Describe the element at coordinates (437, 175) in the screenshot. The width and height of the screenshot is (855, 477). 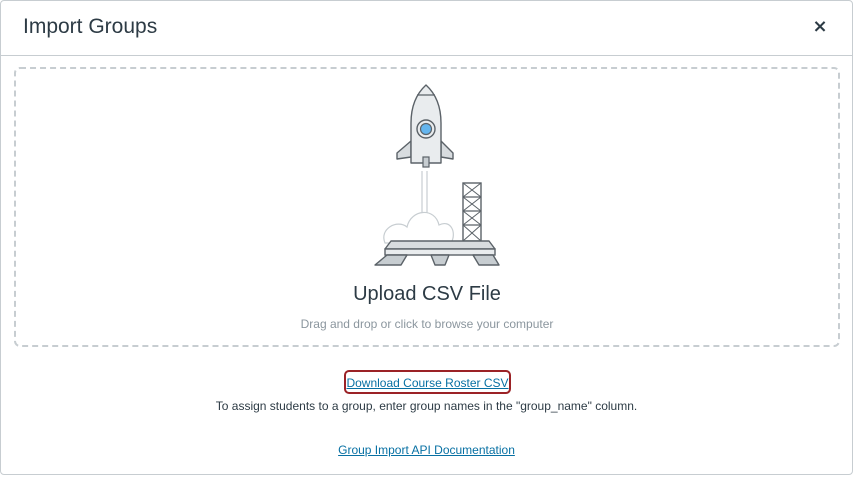
I see `rocket-launch-icon` at that location.